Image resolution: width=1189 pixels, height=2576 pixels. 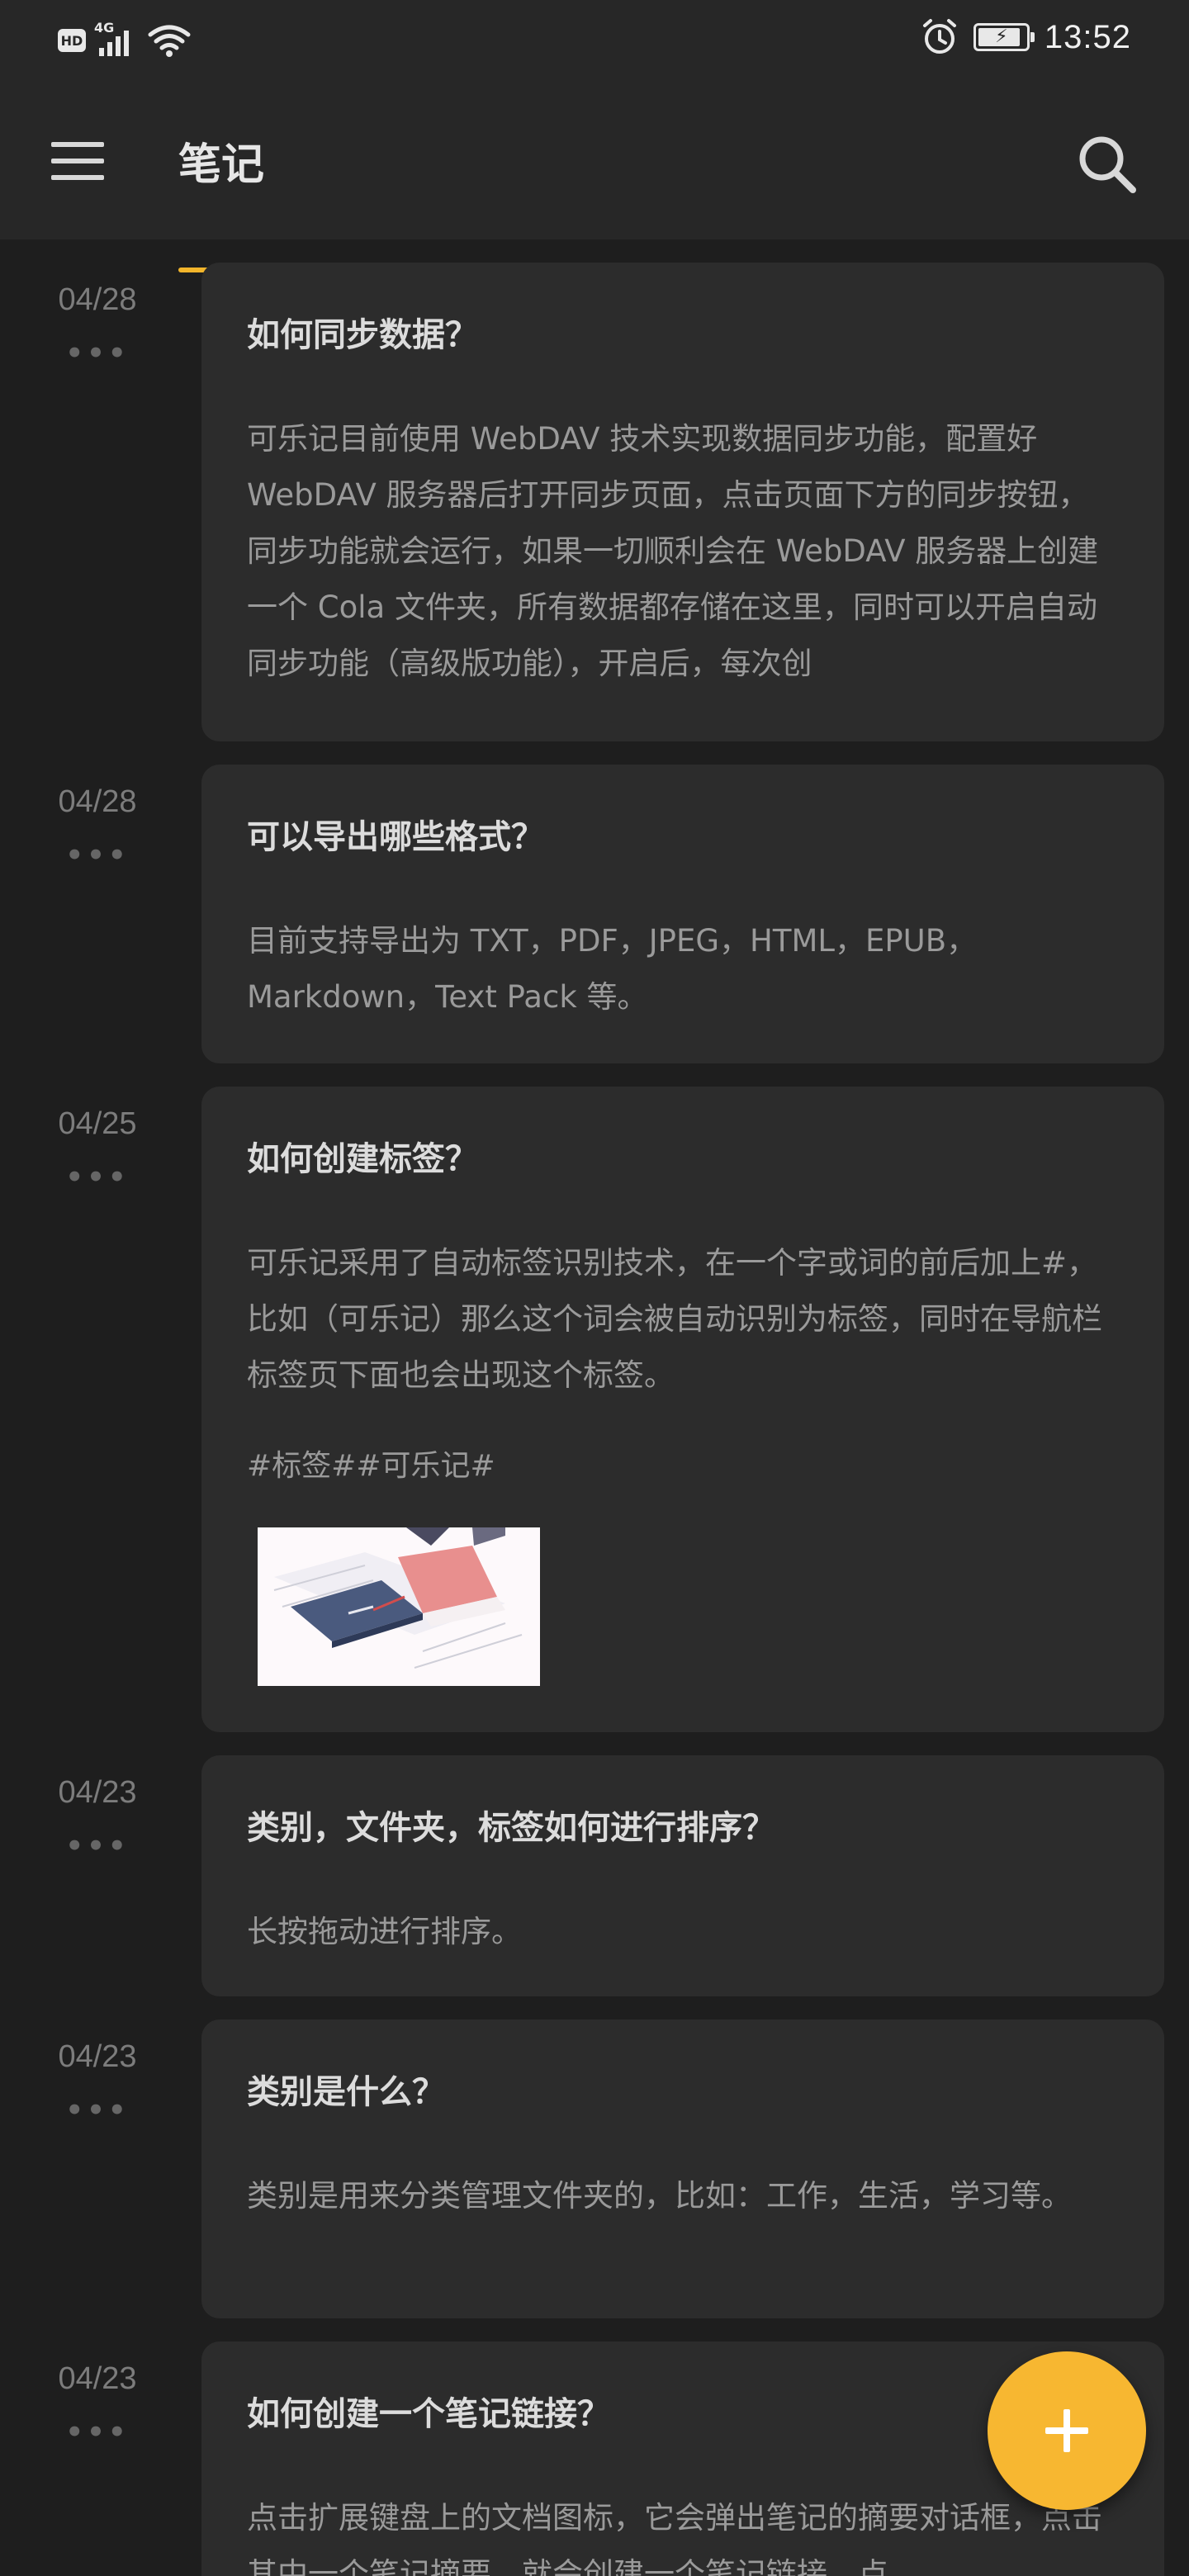 I want to click on status-time: 13:52, so click(x=1087, y=36).